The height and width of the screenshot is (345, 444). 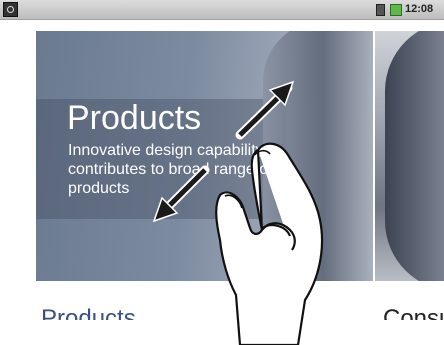 What do you see at coordinates (380, 10) in the screenshot?
I see `sd-card-icon` at bounding box center [380, 10].